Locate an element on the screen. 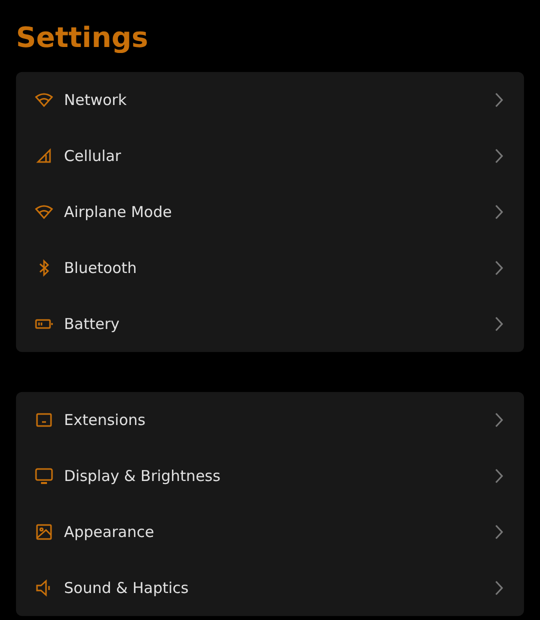  row-label: Display & Brightness is located at coordinates (143, 476).